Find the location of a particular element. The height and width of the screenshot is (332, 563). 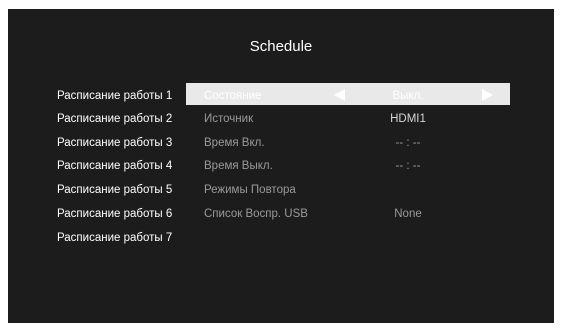

triangle-left-icon is located at coordinates (339, 95).